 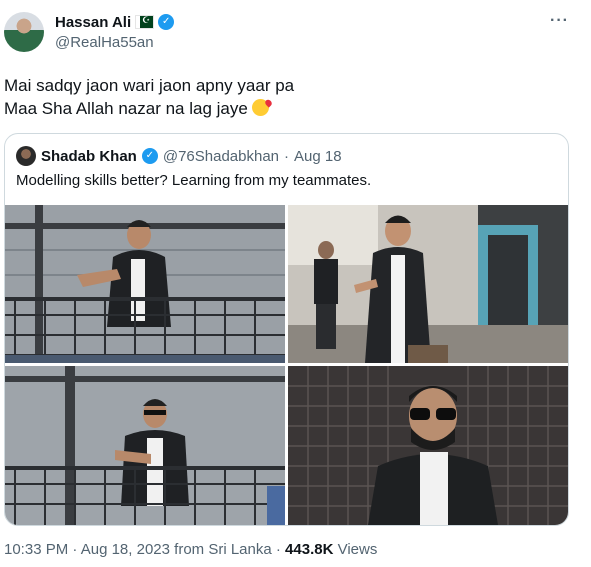 I want to click on more-options-icon: ···, so click(x=559, y=21).